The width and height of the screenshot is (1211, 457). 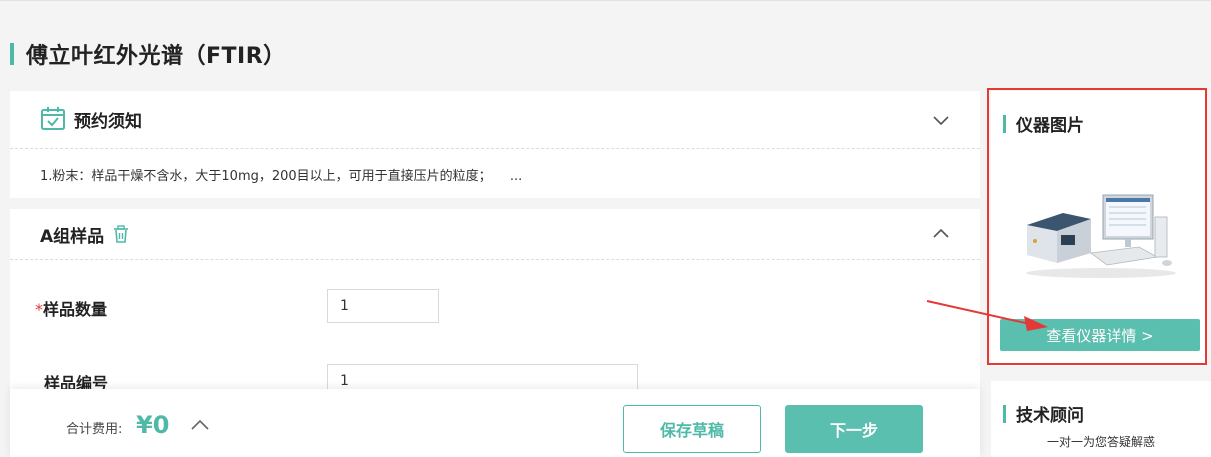 I want to click on sample-group-header: A组样品, so click(x=495, y=234).